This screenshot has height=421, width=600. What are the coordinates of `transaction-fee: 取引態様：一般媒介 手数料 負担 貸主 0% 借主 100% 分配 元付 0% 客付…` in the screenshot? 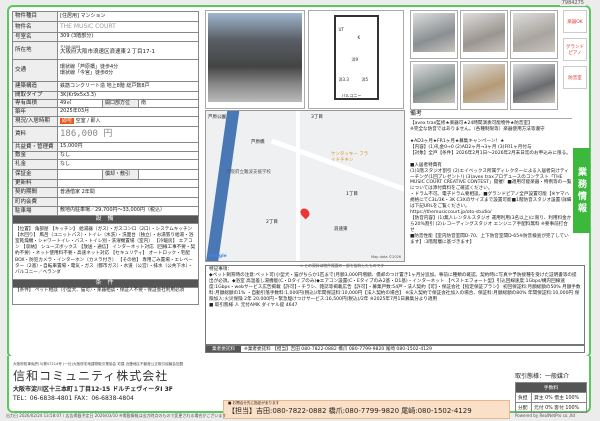 It's located at (550, 392).